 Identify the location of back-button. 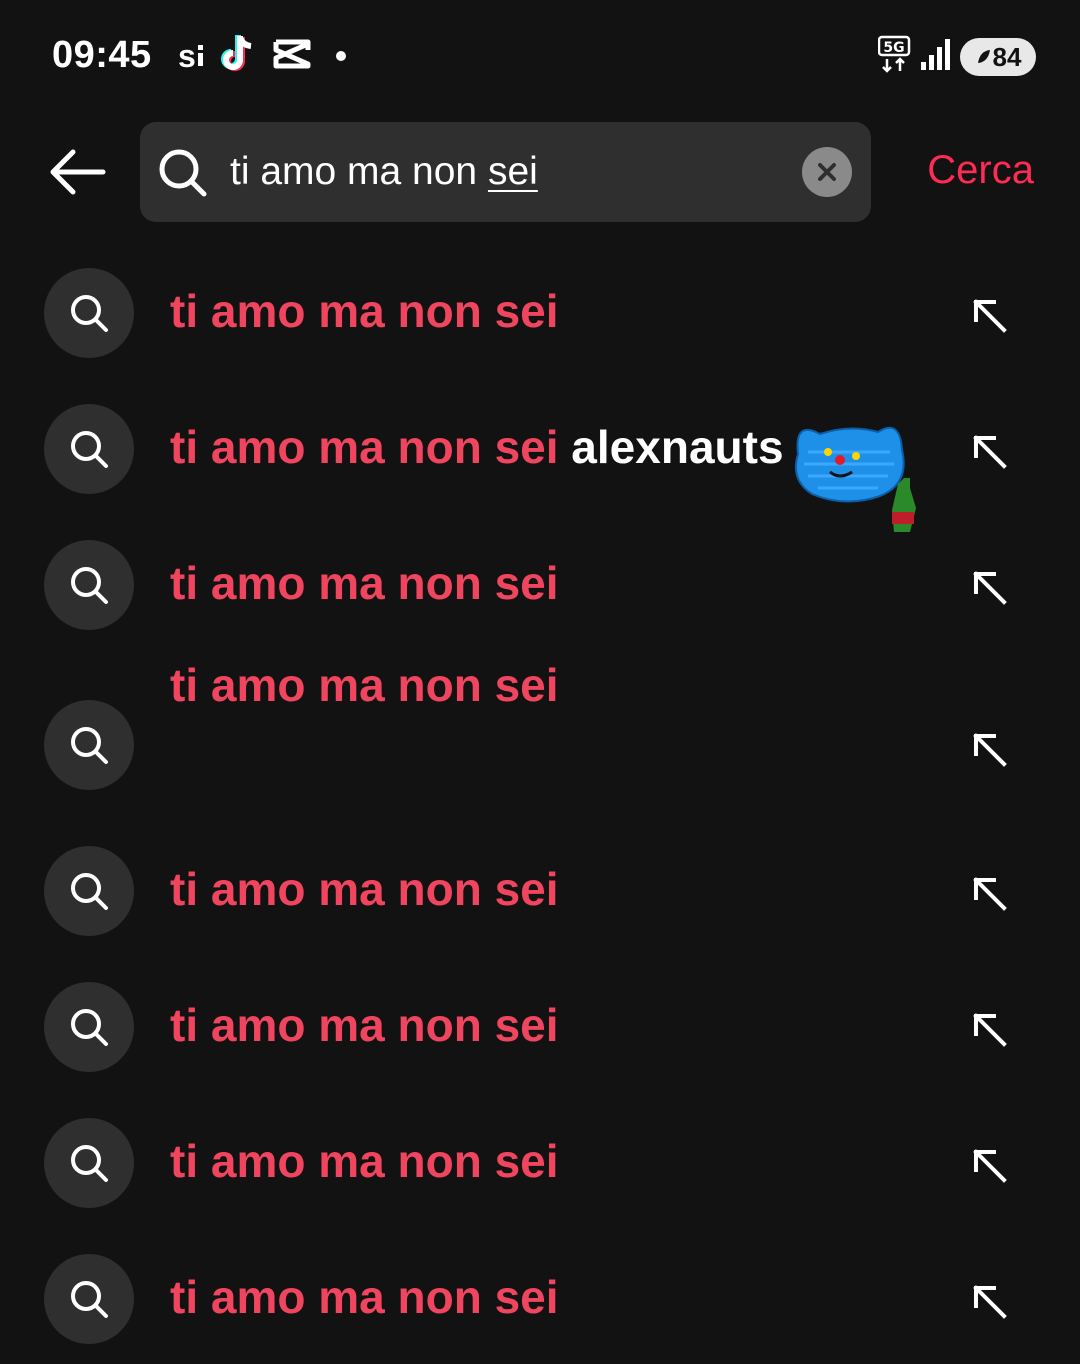
(77, 172).